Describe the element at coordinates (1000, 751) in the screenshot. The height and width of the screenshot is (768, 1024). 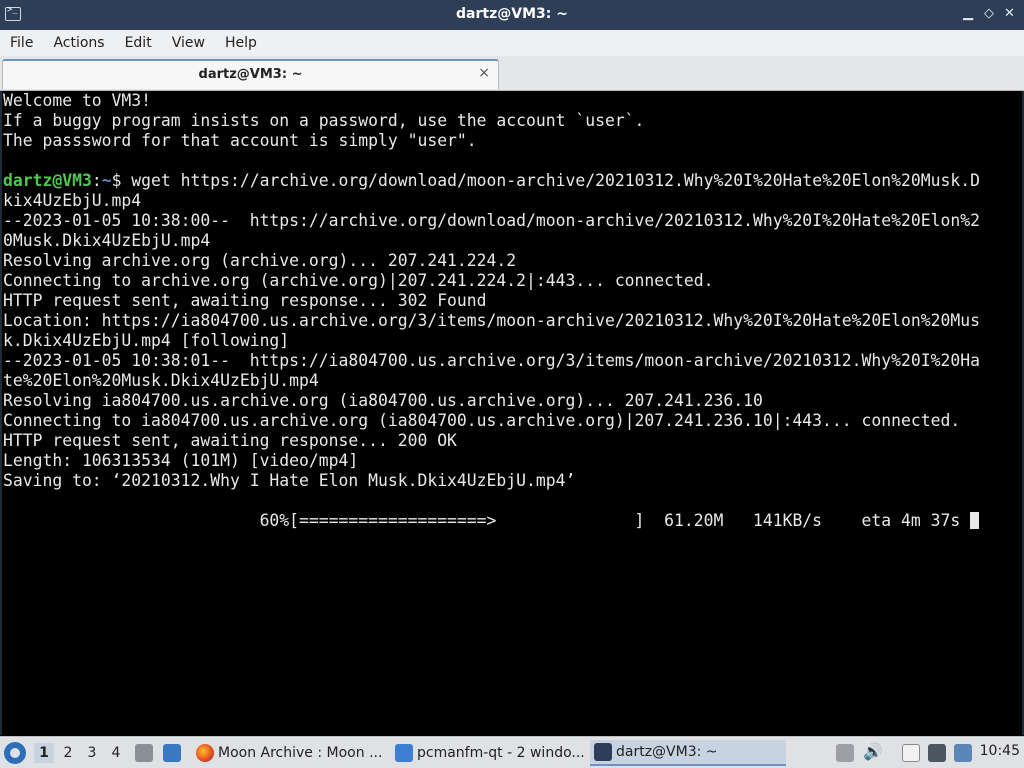
I see `clock: 10:45` at that location.